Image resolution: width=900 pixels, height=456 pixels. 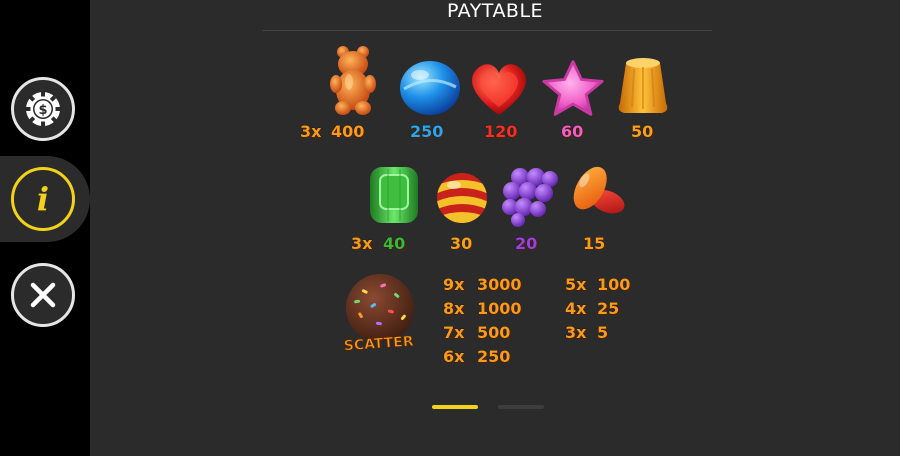 What do you see at coordinates (495, 11) in the screenshot?
I see `paytable-title: PAYTABLE` at bounding box center [495, 11].